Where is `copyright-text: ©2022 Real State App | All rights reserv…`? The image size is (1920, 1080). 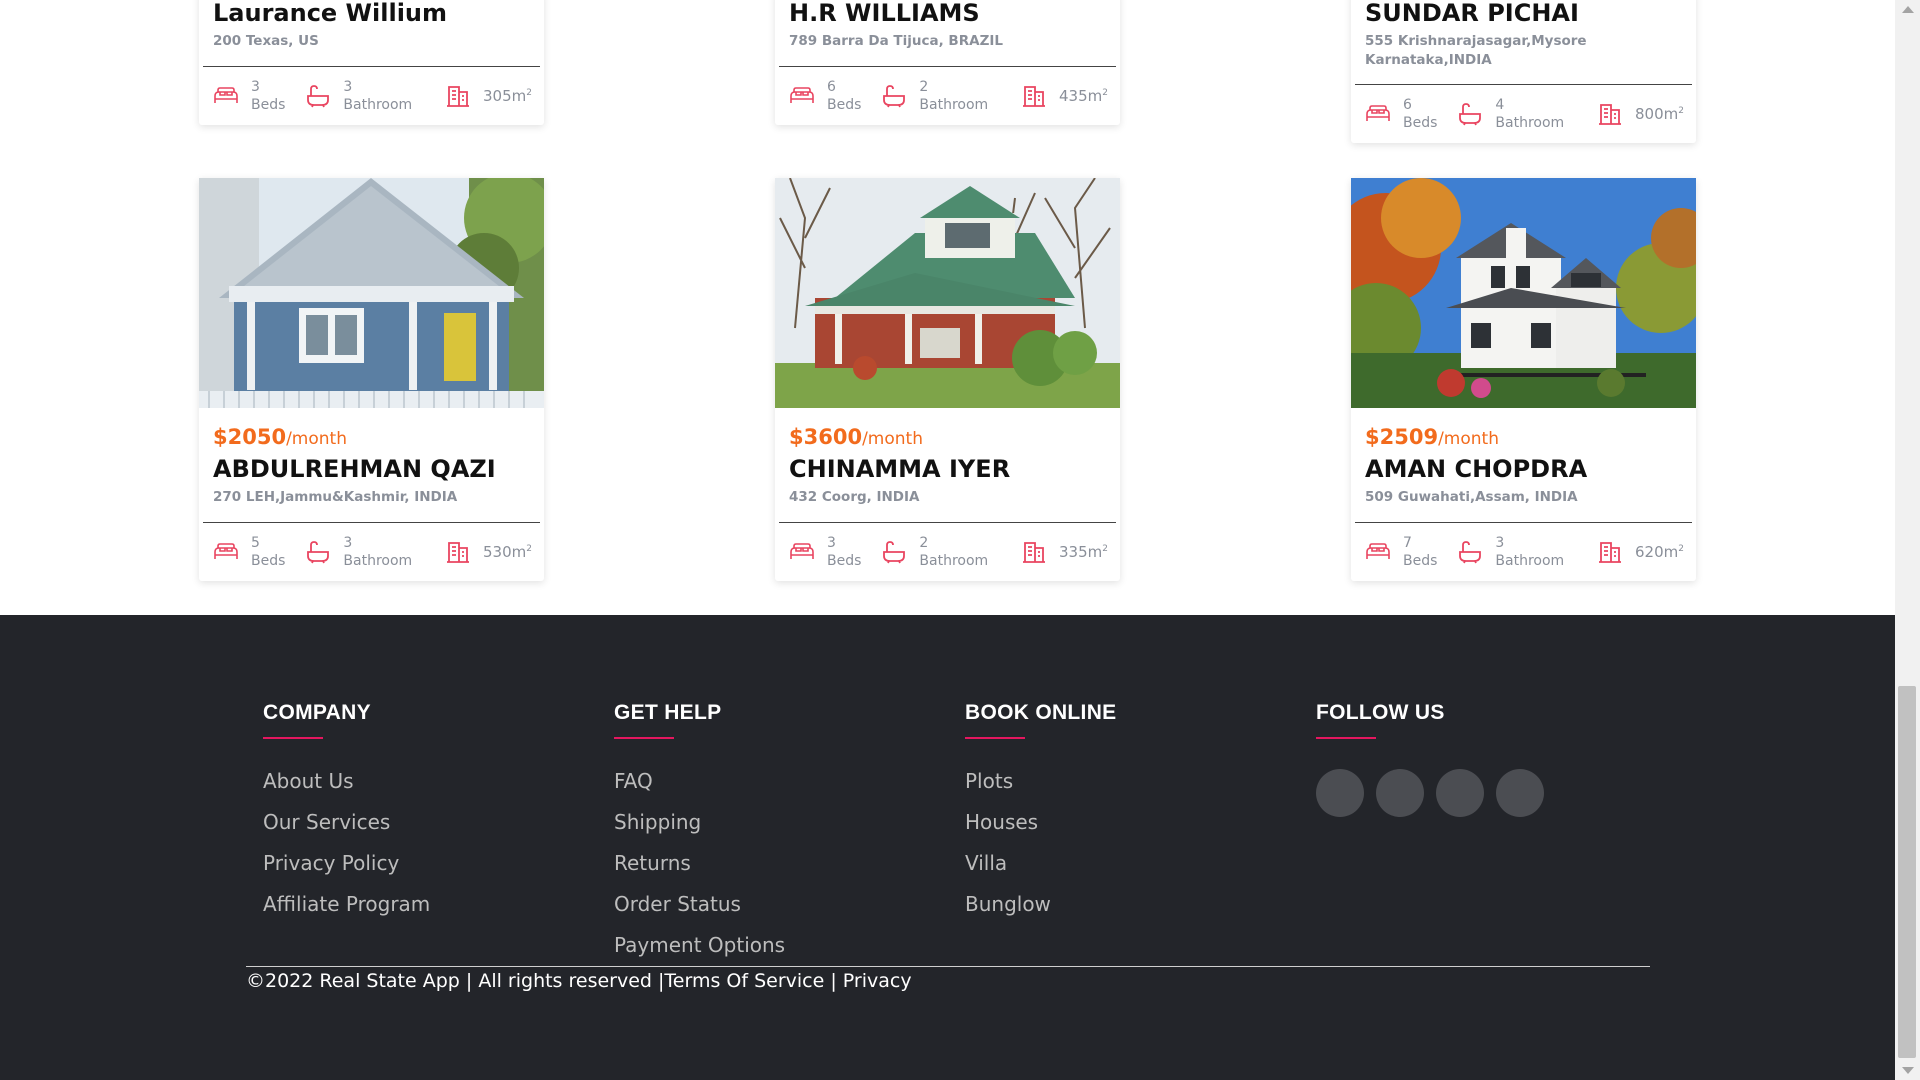
copyright-text: ©2022 Real State App | All rights reserv… is located at coordinates (579, 981).